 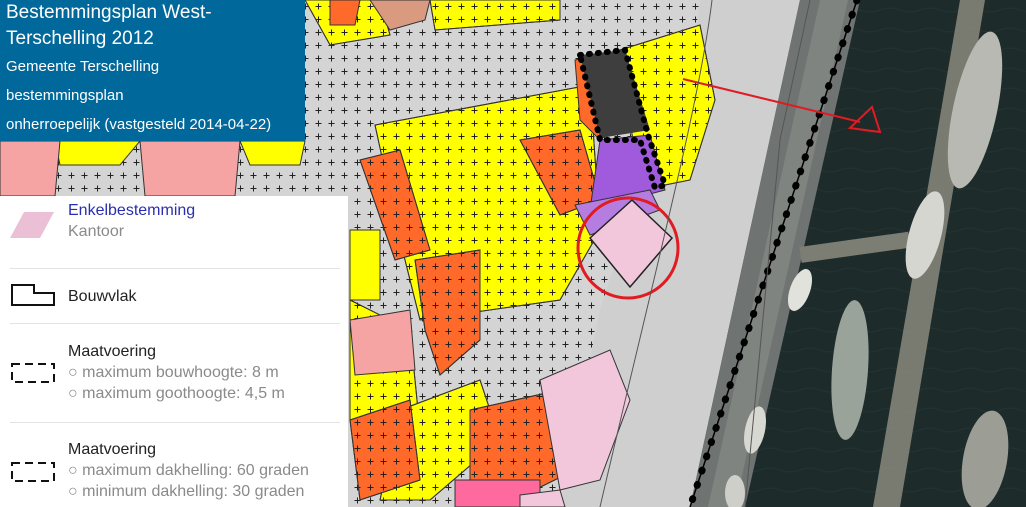 I want to click on plan-title-line1: Bestemmingsplan West-, so click(x=109, y=12).